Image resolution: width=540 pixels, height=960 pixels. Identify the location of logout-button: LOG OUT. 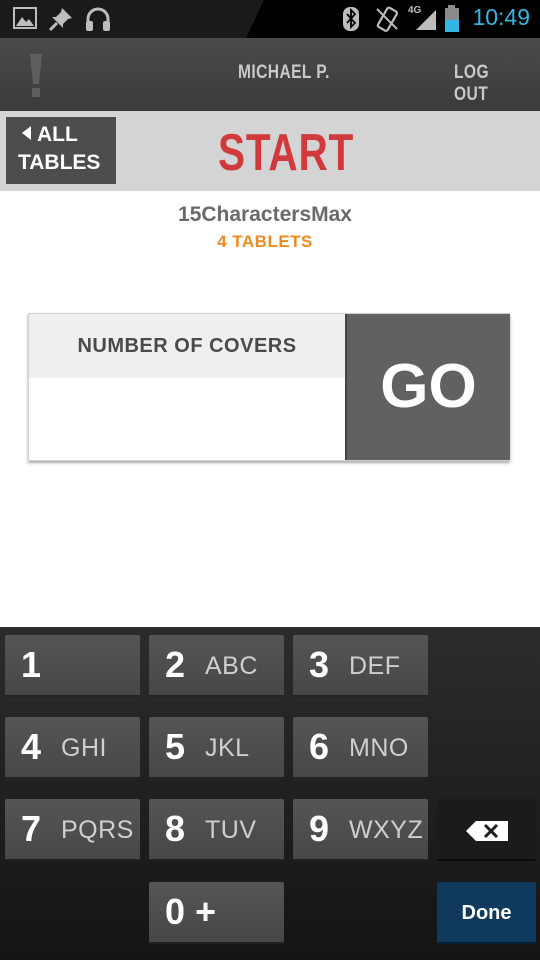
(489, 84).